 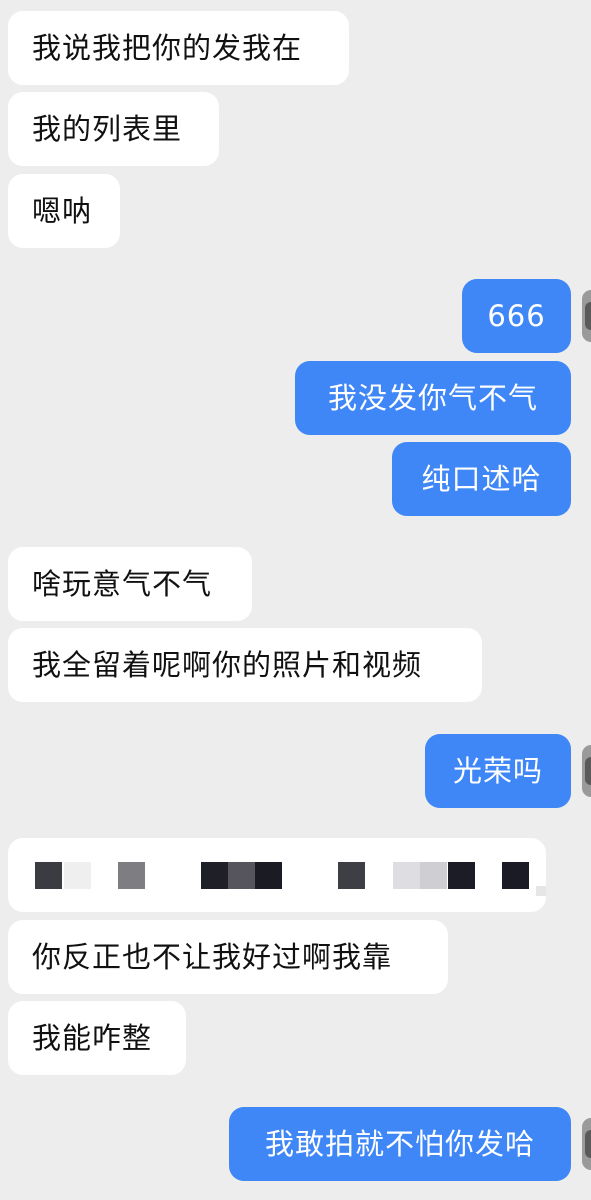 I want to click on message-bubble-incoming: 我全留着呢啊你的照片和视频, so click(x=245, y=665).